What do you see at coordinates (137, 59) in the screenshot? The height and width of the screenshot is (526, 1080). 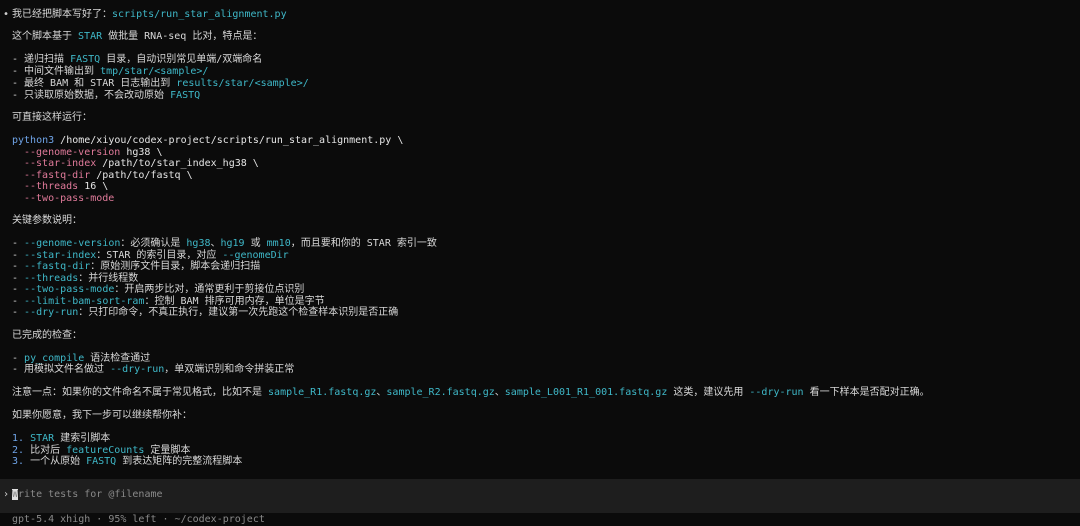 I see `feature-1: - 递归扫描 FASTQ 目录，自动识别常见单端/双端命名` at bounding box center [137, 59].